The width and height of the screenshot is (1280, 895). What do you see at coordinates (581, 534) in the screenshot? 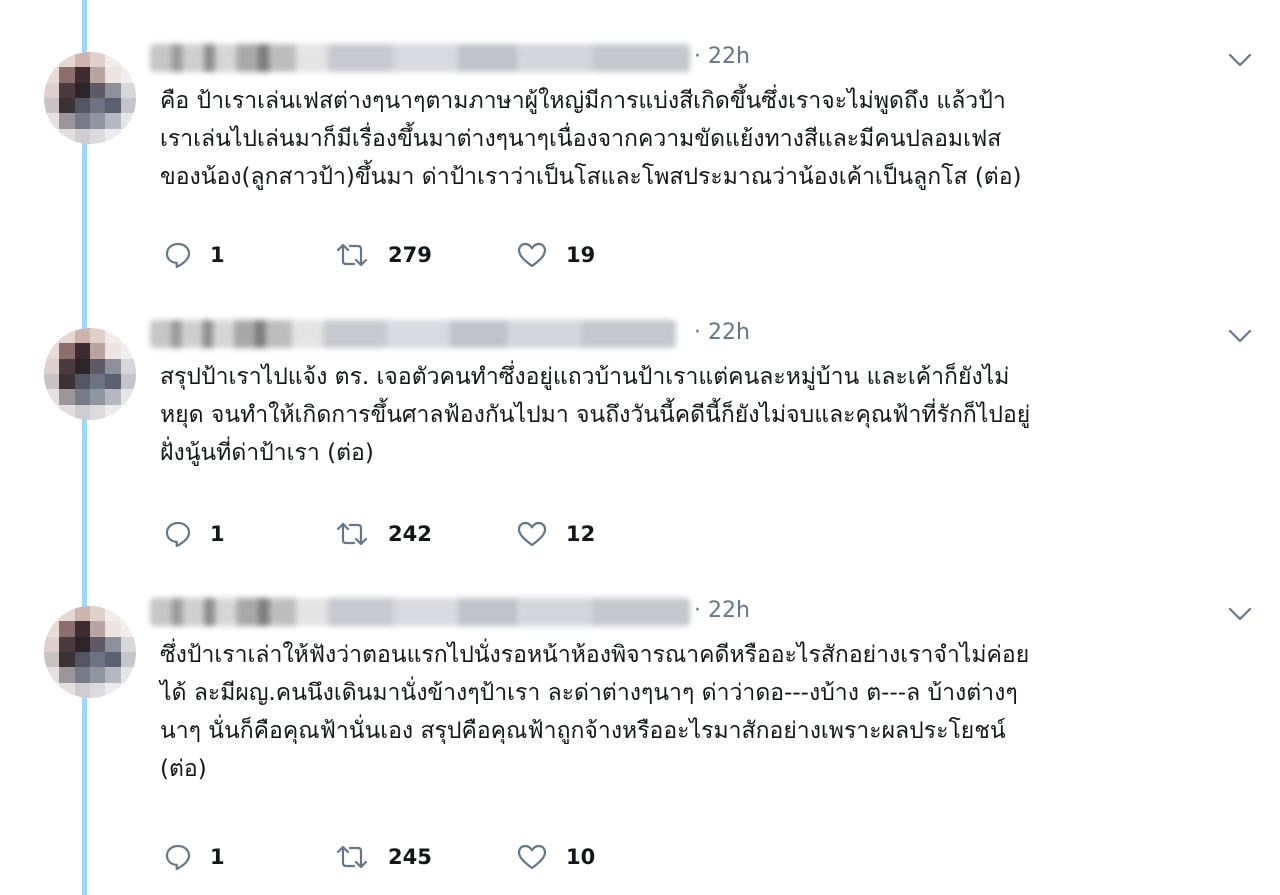
I see `like-count: 12` at bounding box center [581, 534].